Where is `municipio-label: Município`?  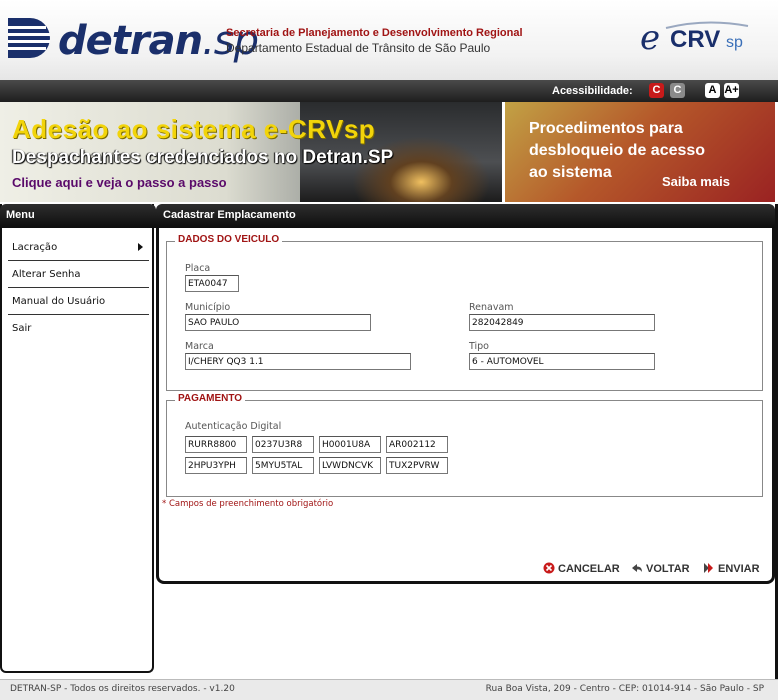 municipio-label: Município is located at coordinates (208, 307).